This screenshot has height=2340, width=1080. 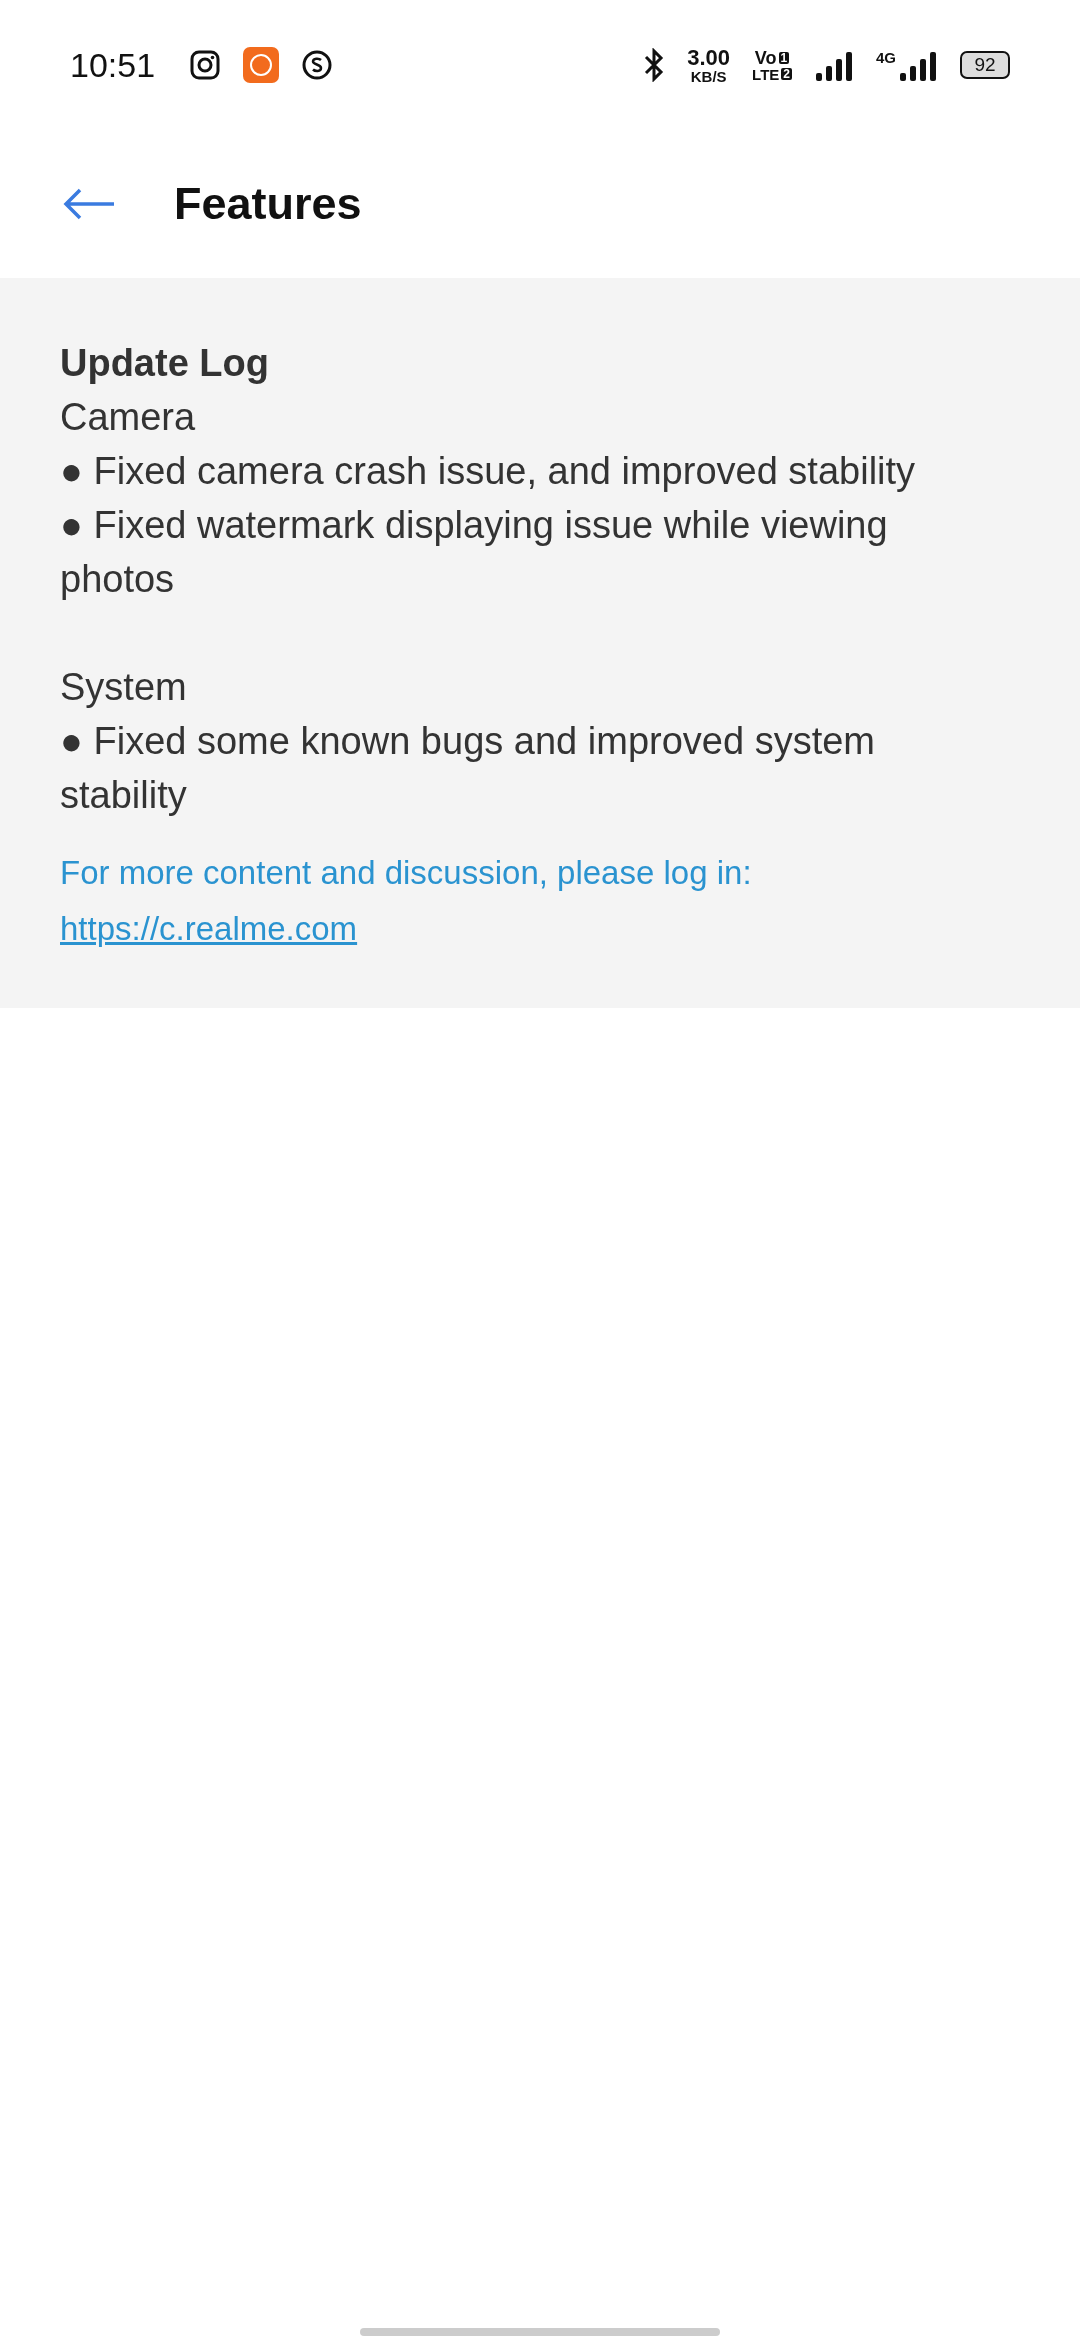 What do you see at coordinates (209, 928) in the screenshot?
I see `community-link: https://c.realme.com` at bounding box center [209, 928].